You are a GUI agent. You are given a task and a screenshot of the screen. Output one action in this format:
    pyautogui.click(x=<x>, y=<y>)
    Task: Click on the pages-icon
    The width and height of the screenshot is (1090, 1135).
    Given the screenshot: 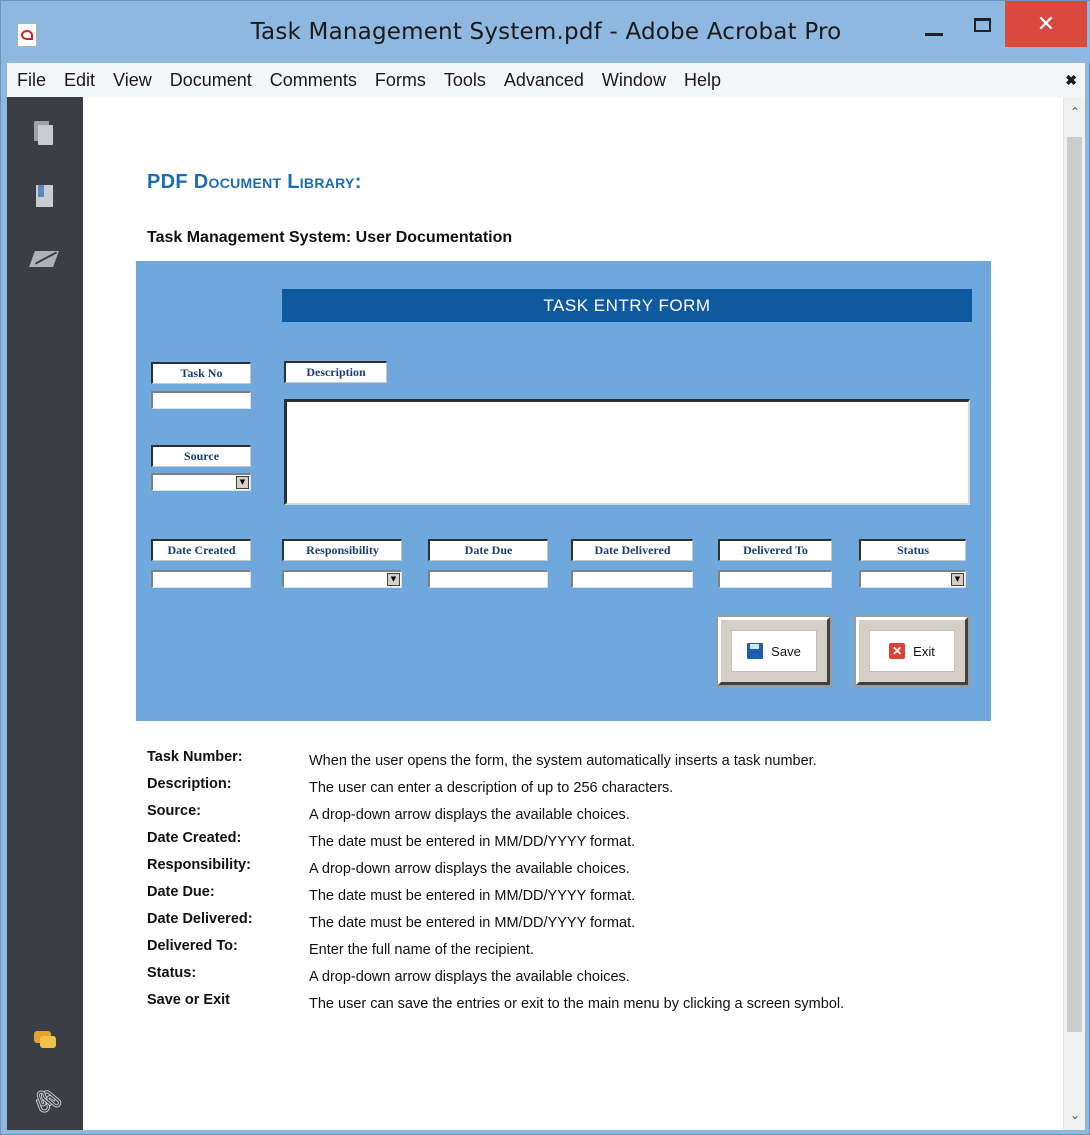 What is the action you would take?
    pyautogui.click(x=45, y=134)
    